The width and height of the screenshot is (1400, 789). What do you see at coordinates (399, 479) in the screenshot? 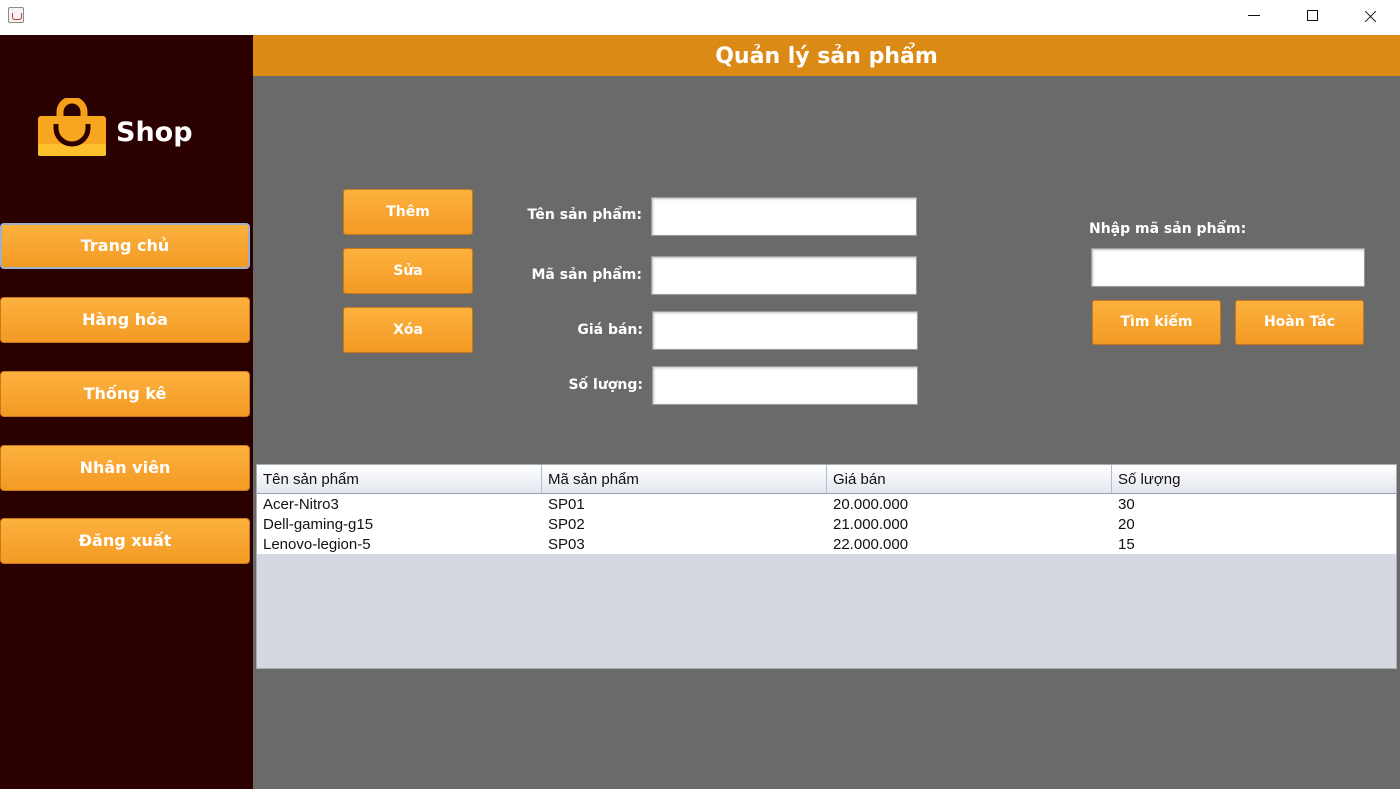
I see `column-header-name: Tên sản phẩm` at bounding box center [399, 479].